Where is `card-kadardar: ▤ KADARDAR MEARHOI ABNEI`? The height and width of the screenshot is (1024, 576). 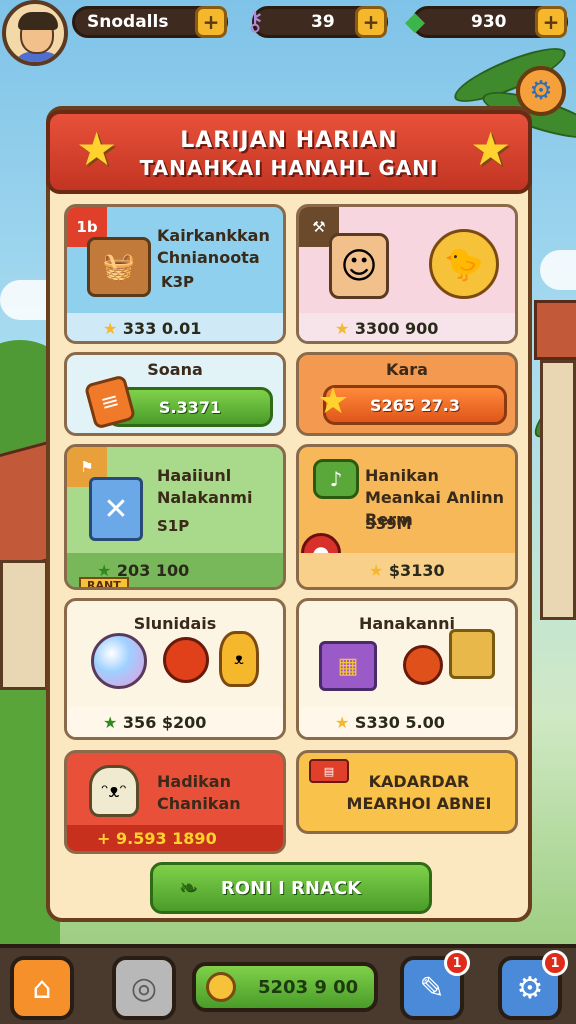
card-kadardar: ▤ KADARDAR MEARHOI ABNEI is located at coordinates (407, 792).